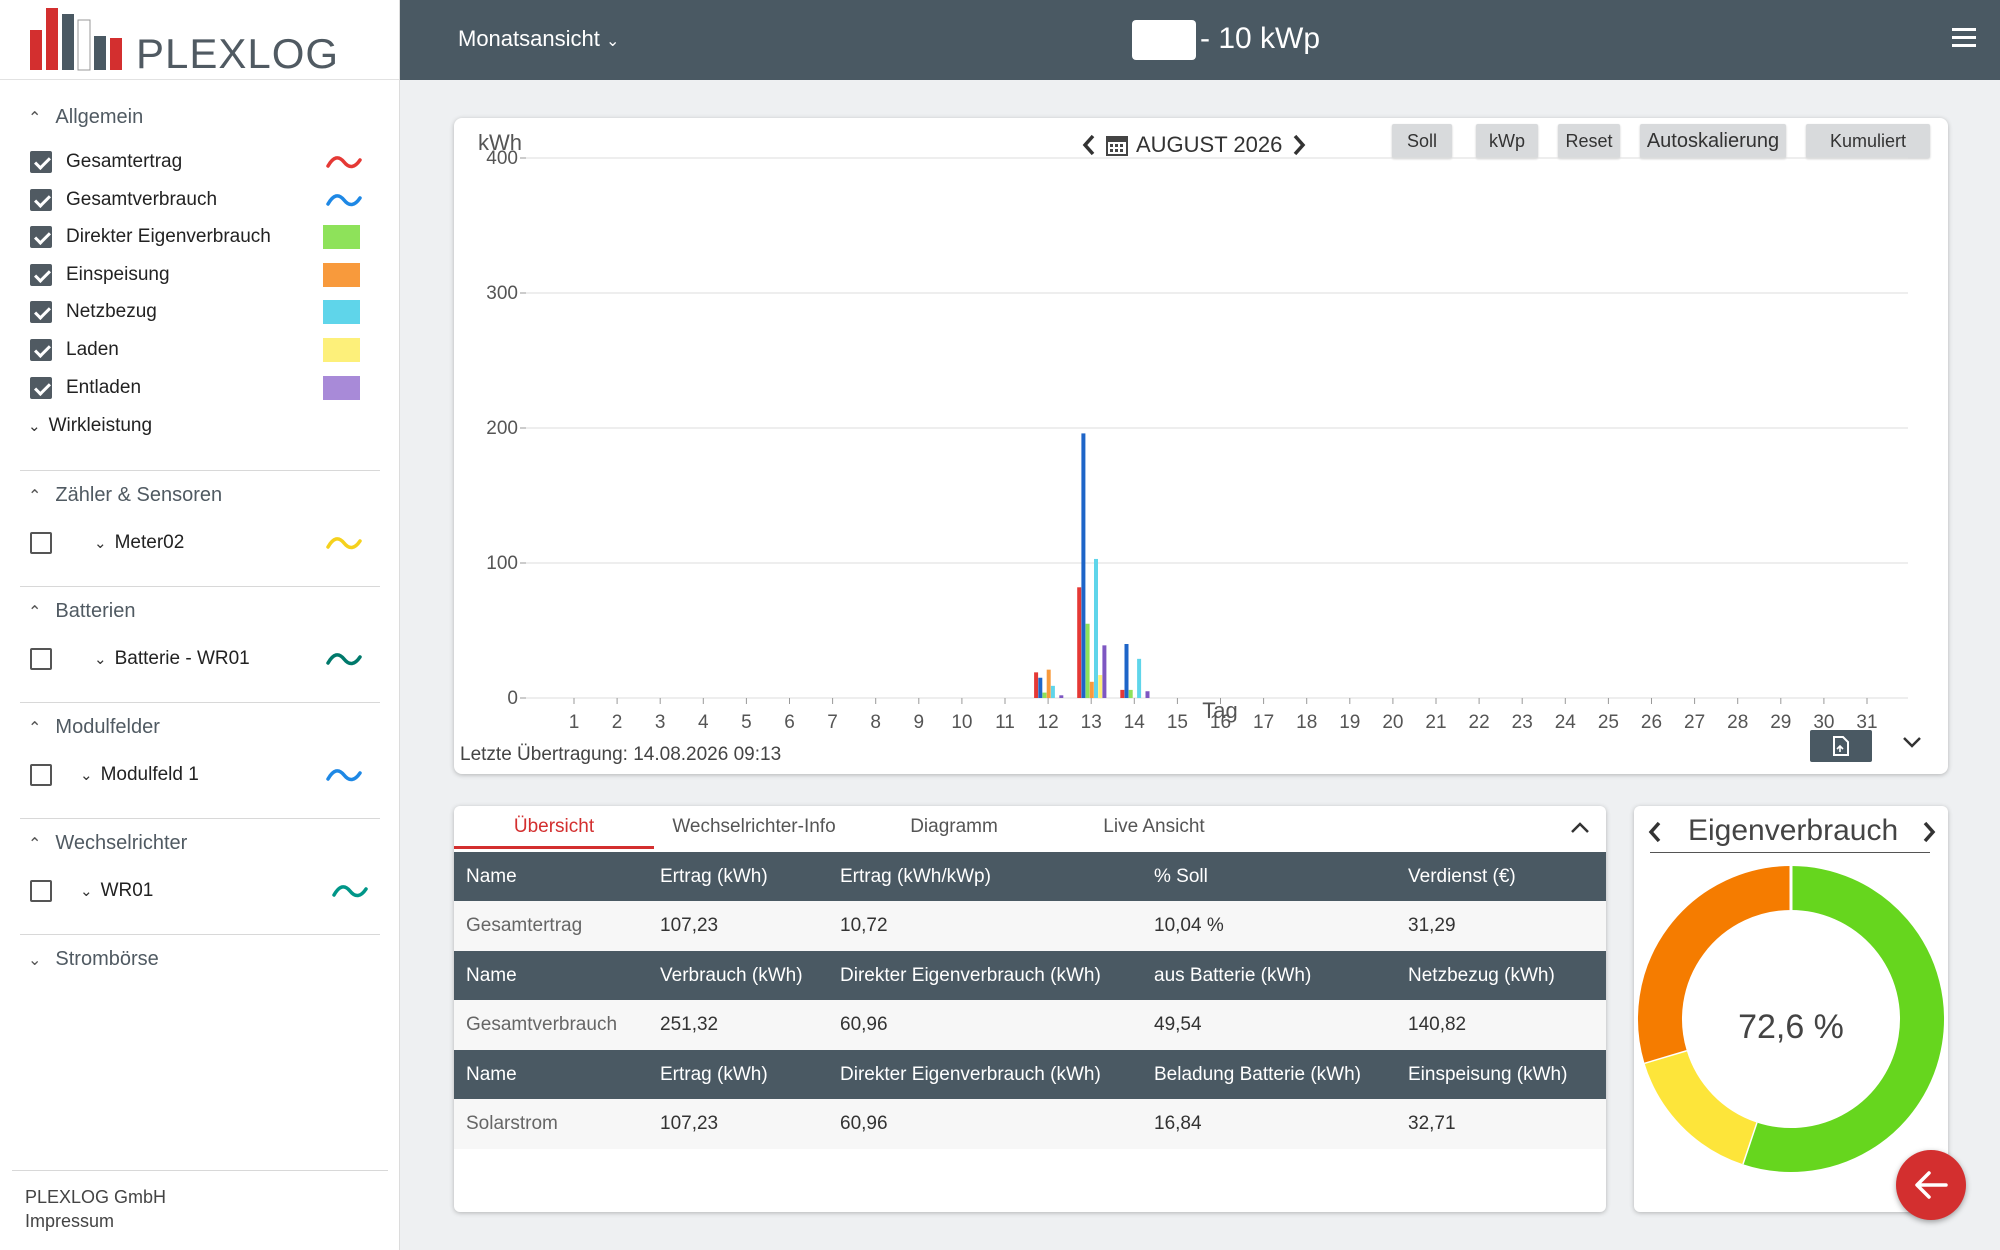 The image size is (2000, 1250). I want to click on plant-title: - 10 kWp, so click(1260, 38).